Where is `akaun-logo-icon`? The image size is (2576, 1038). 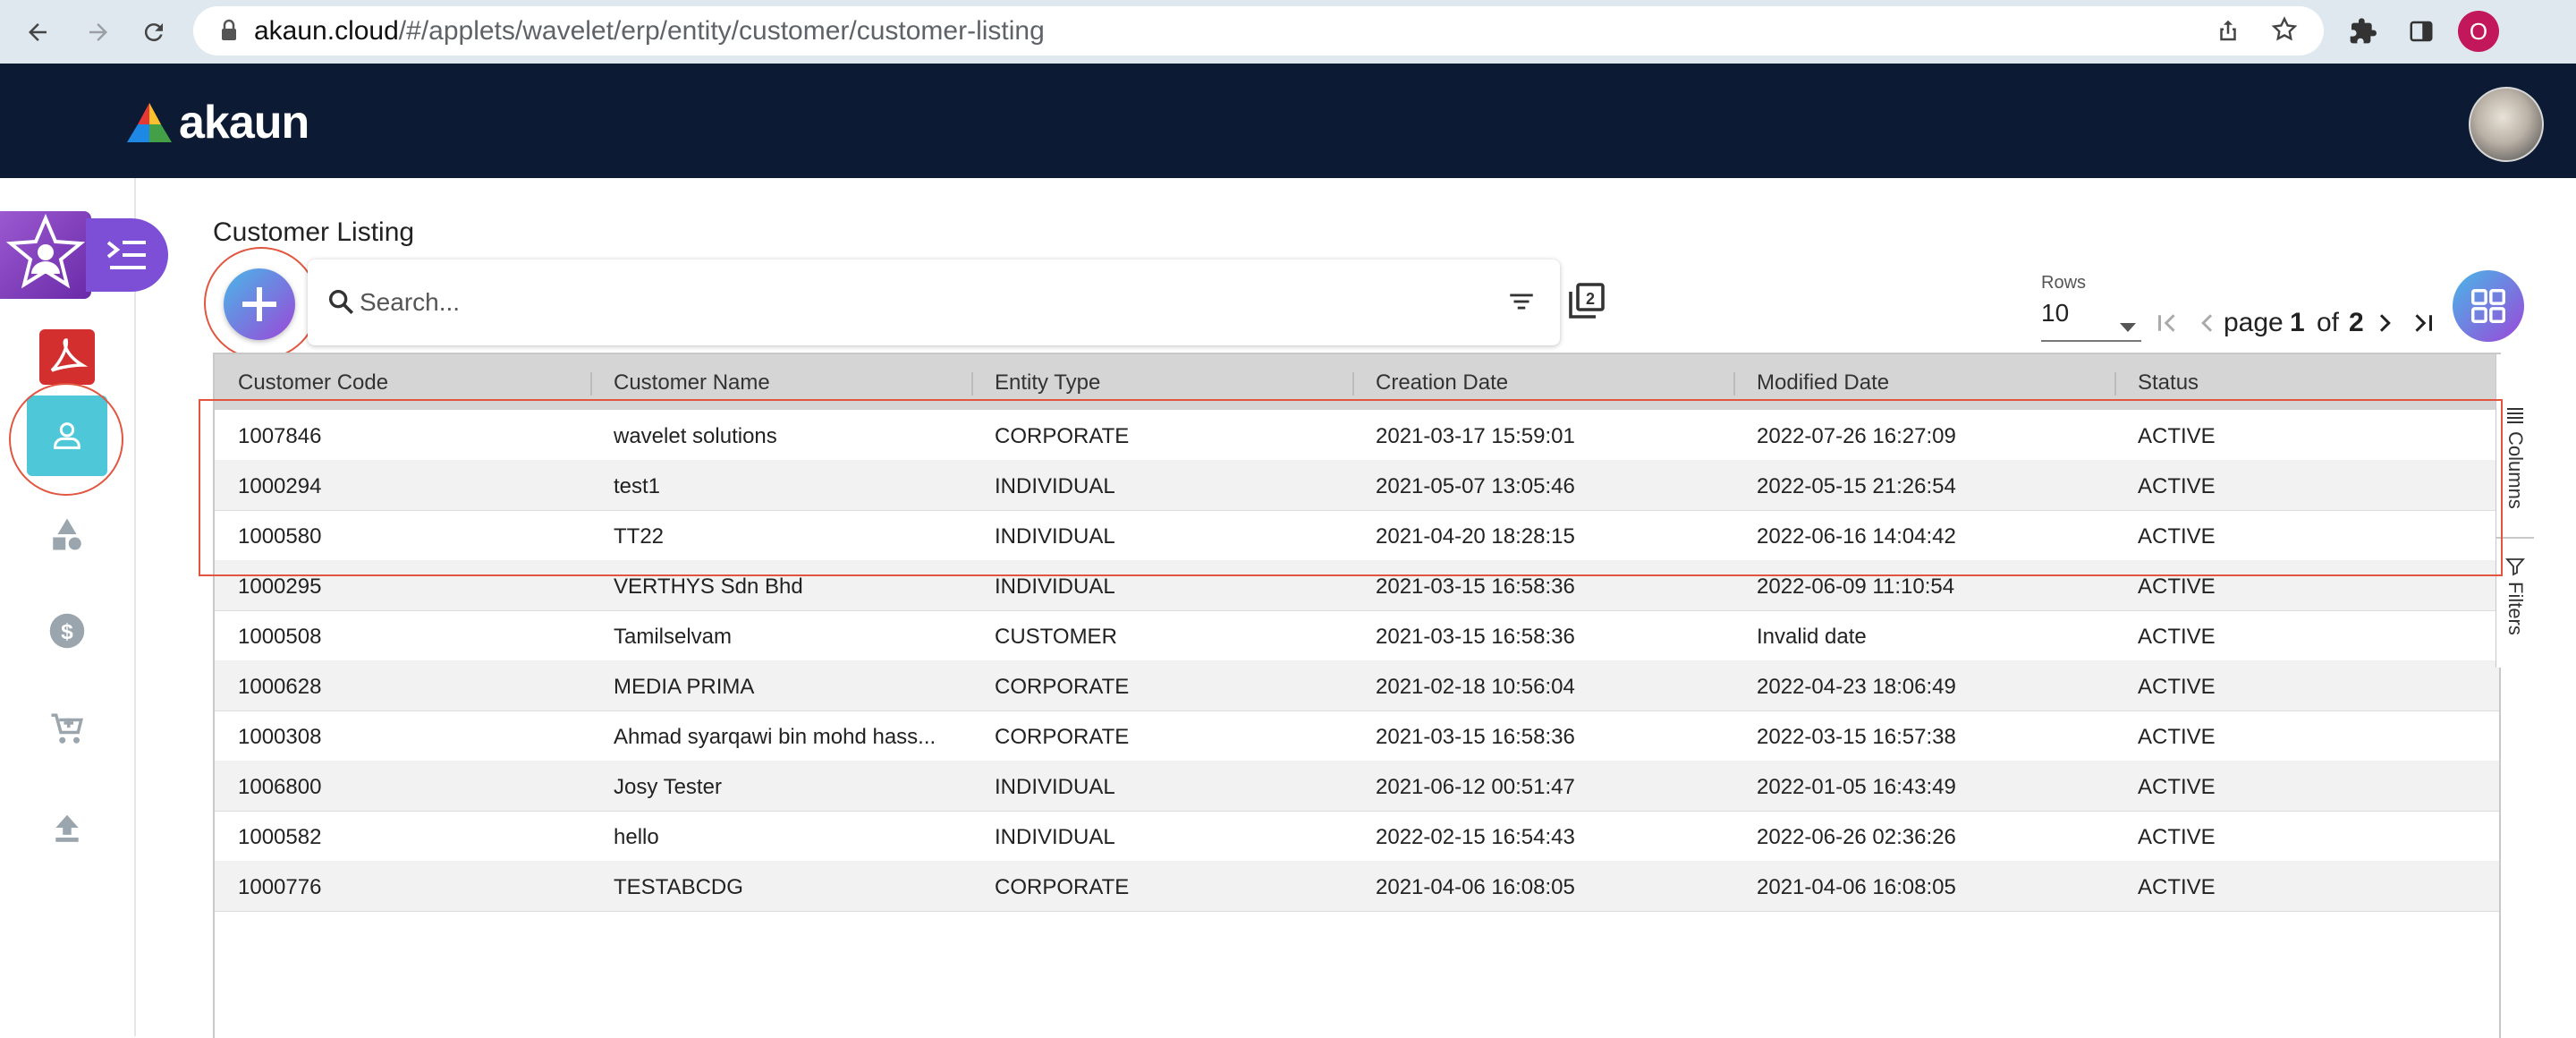 akaun-logo-icon is located at coordinates (149, 122).